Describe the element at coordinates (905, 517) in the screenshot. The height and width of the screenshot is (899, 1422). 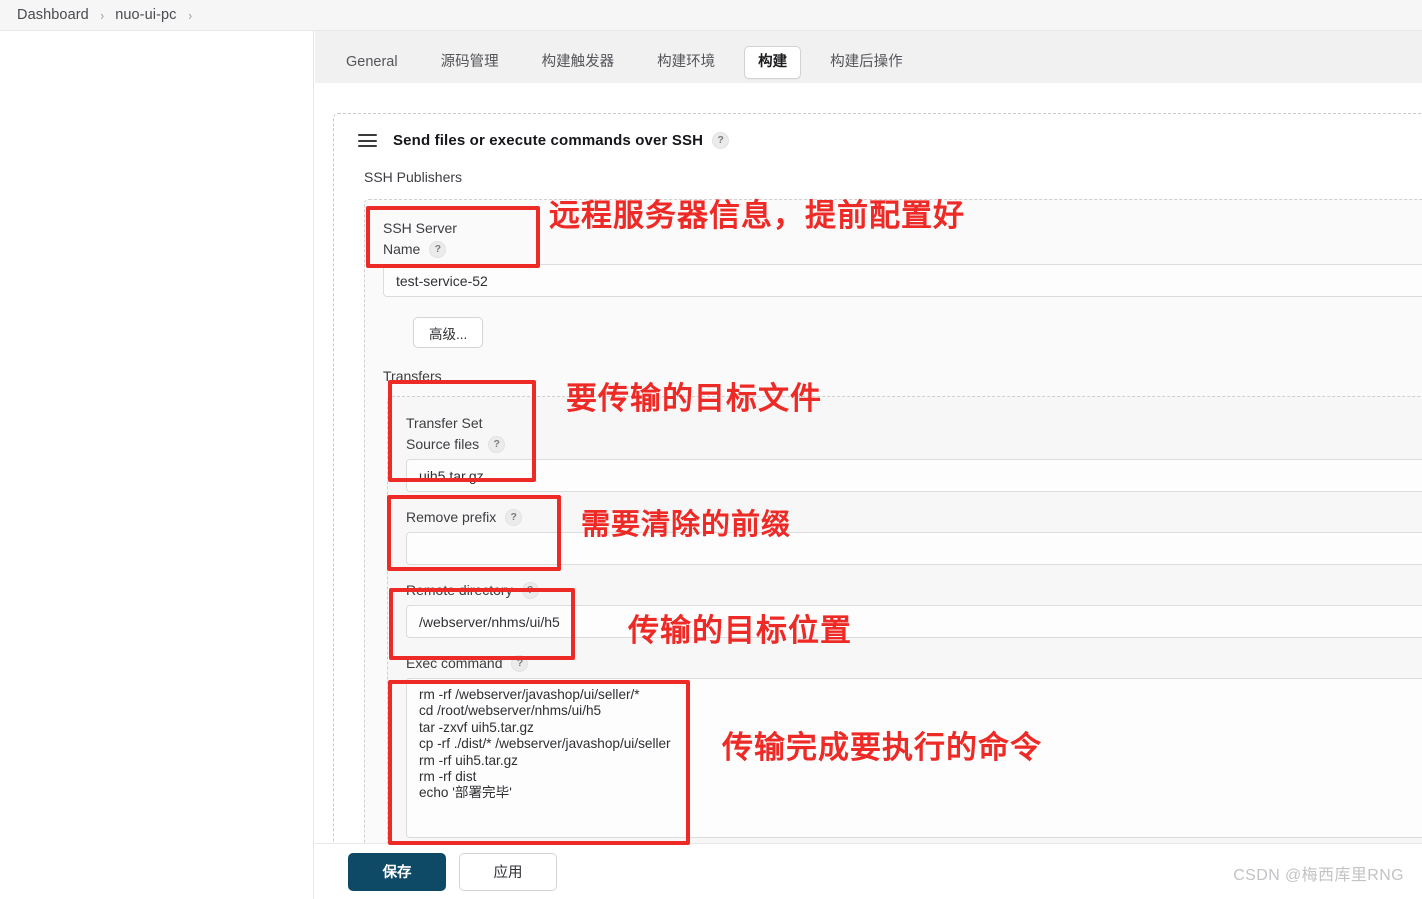
I see `remove-prefix-label-wrap: Remove prefix ?` at that location.